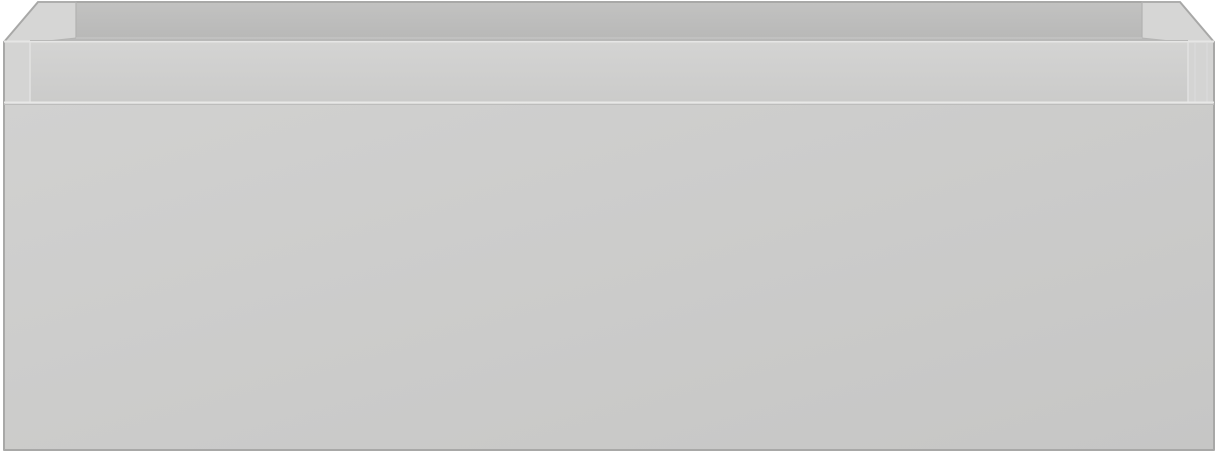  Describe the element at coordinates (609, 71) in the screenshot. I see `drawer-top-rim` at that location.